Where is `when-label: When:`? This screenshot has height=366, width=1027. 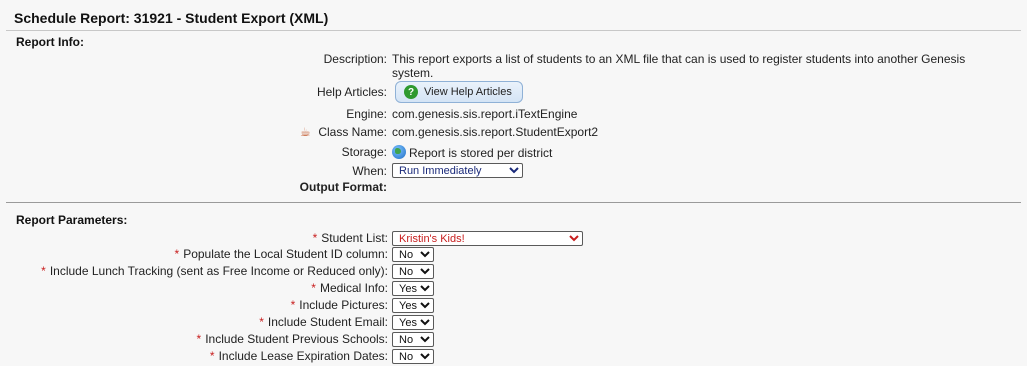 when-label: When: is located at coordinates (369, 171).